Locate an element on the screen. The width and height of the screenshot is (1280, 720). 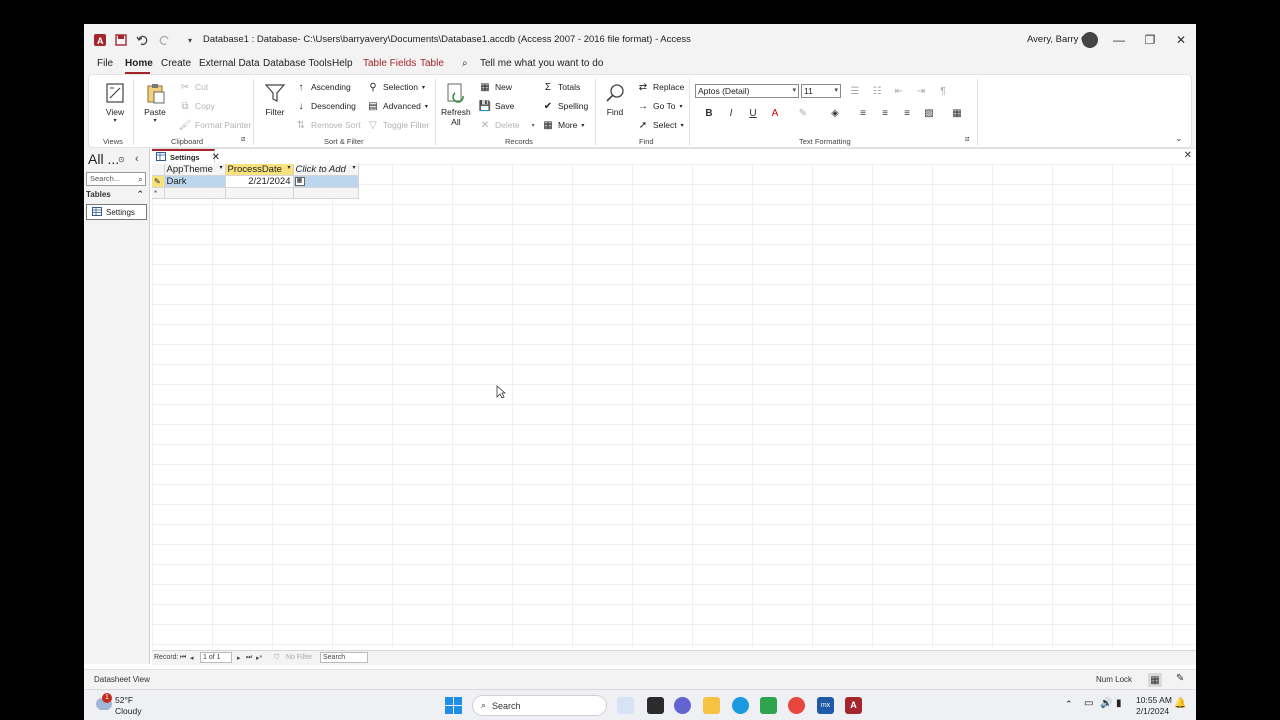
ascending-button: ↑ Ascending is located at coordinates (323, 87).